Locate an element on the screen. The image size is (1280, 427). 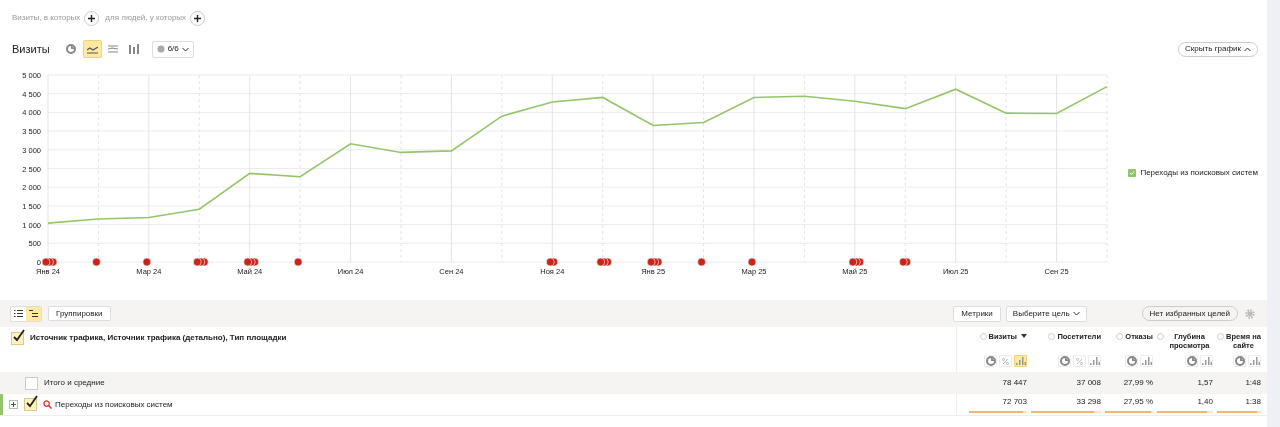
table-cell-text: 78 447 is located at coordinates (1014, 383).